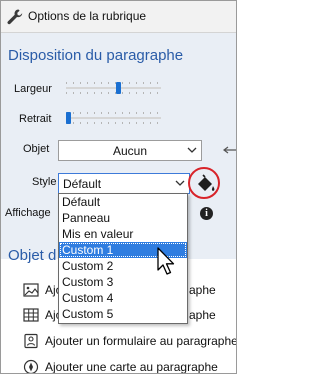 The image size is (320, 374). I want to click on panel-title: Options de la rubrique, so click(87, 16).